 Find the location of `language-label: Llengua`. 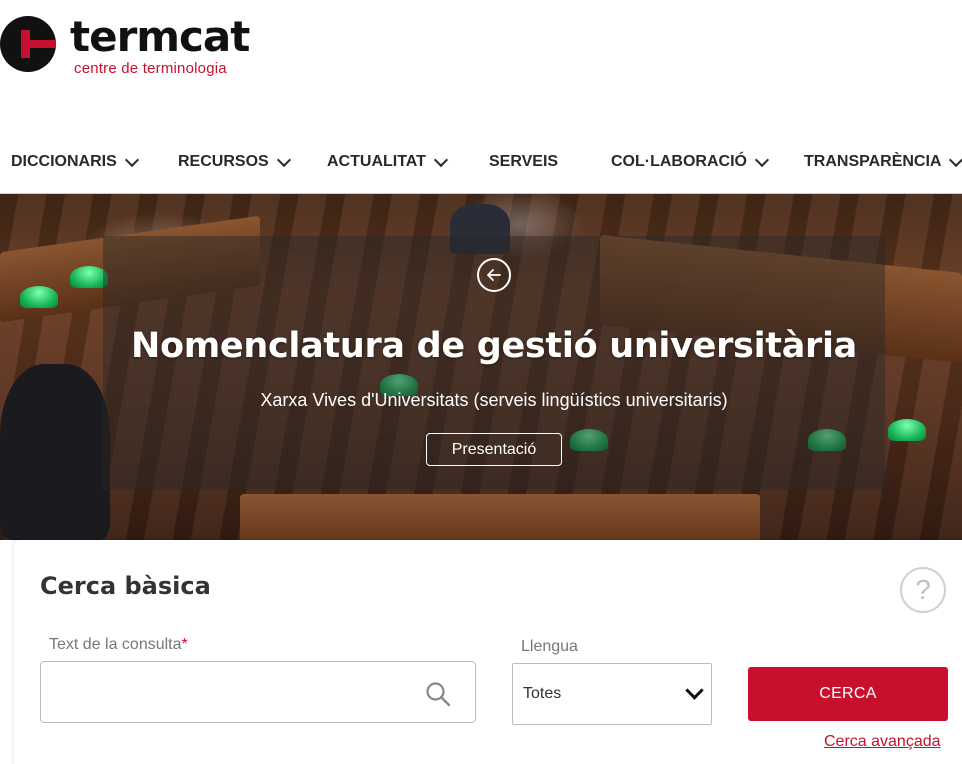

language-label: Llengua is located at coordinates (549, 646).